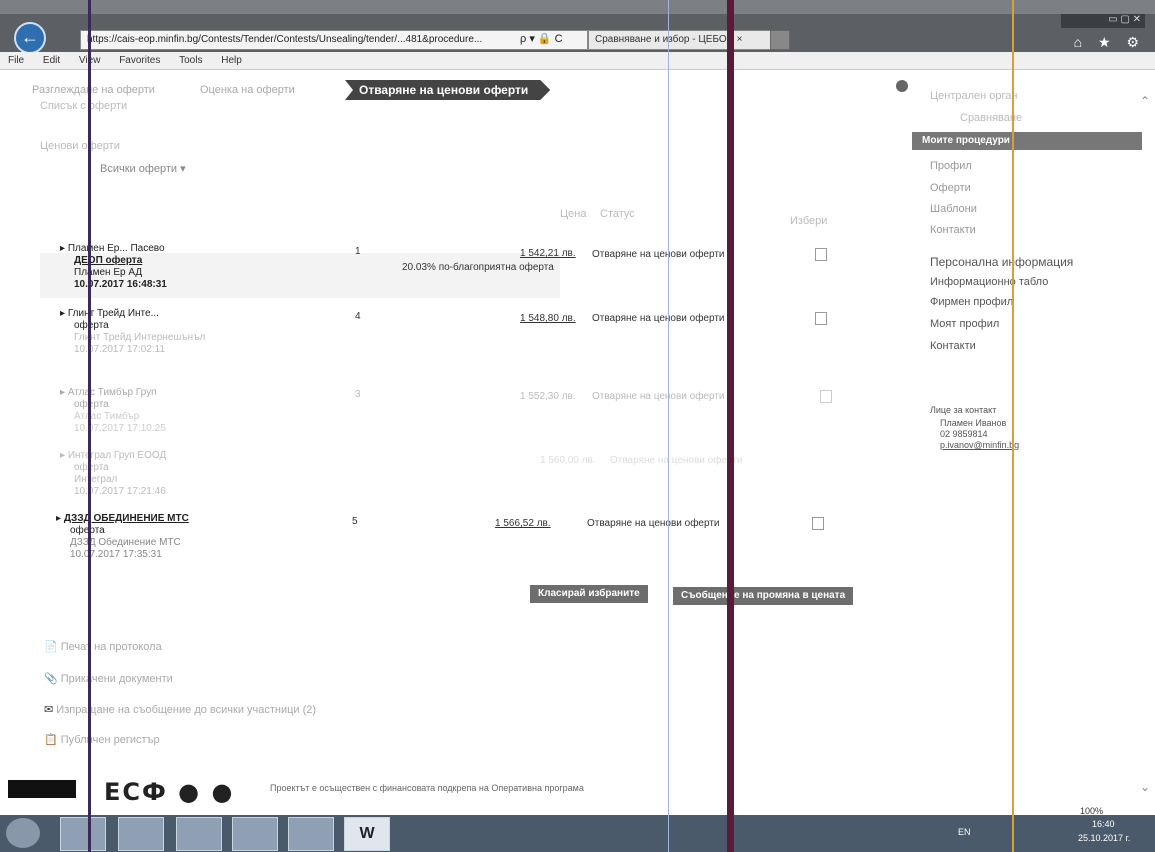  Describe the element at coordinates (573, 214) in the screenshot. I see `col-price-header: Цена` at that location.